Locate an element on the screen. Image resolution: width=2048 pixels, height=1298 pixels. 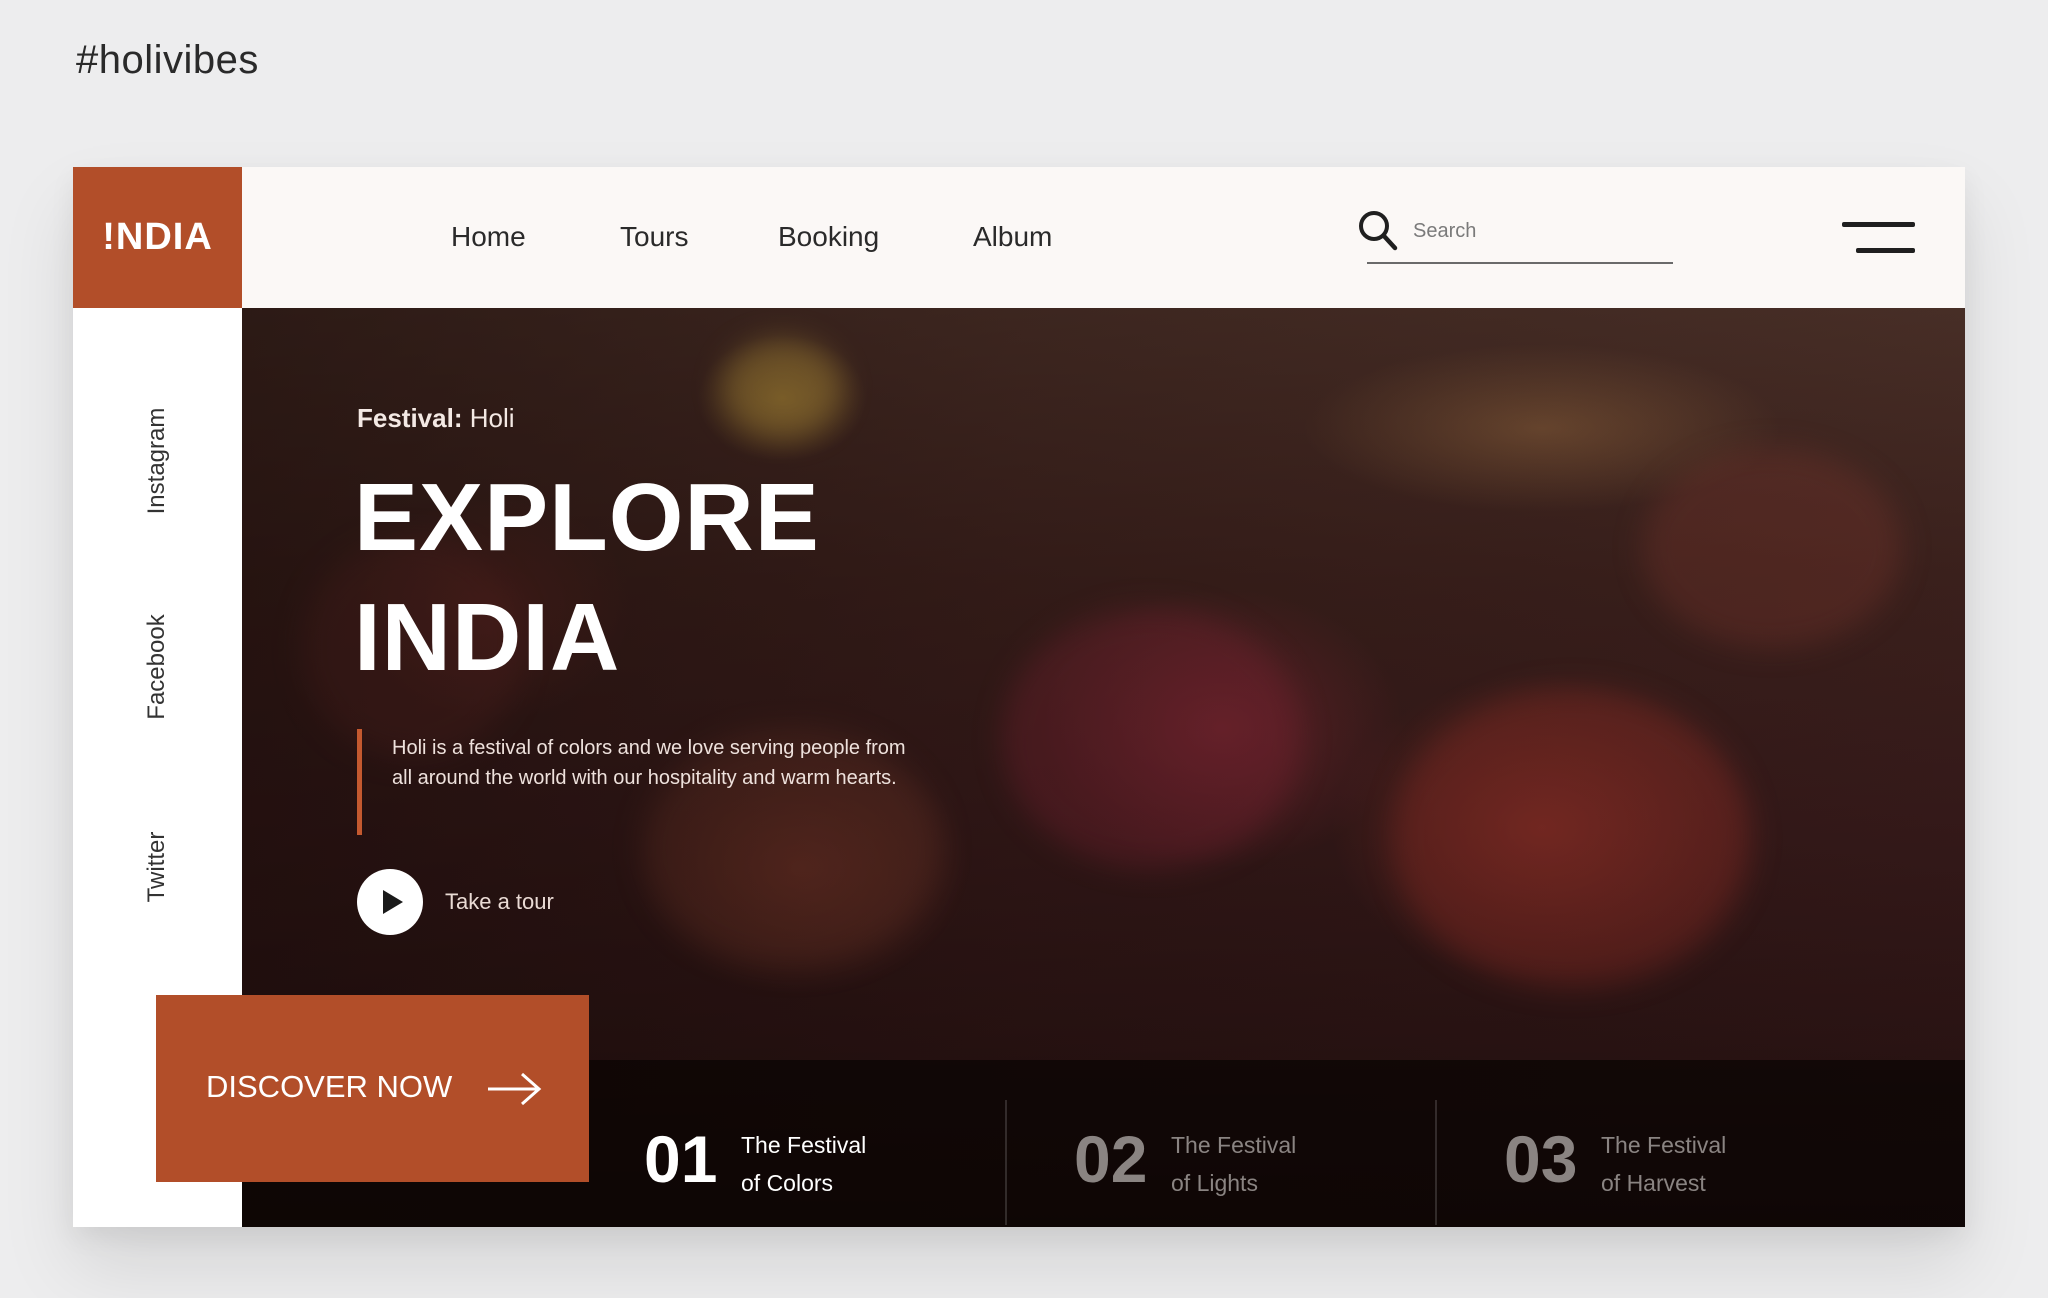
hamburger-menu-icon is located at coordinates (1878, 239).